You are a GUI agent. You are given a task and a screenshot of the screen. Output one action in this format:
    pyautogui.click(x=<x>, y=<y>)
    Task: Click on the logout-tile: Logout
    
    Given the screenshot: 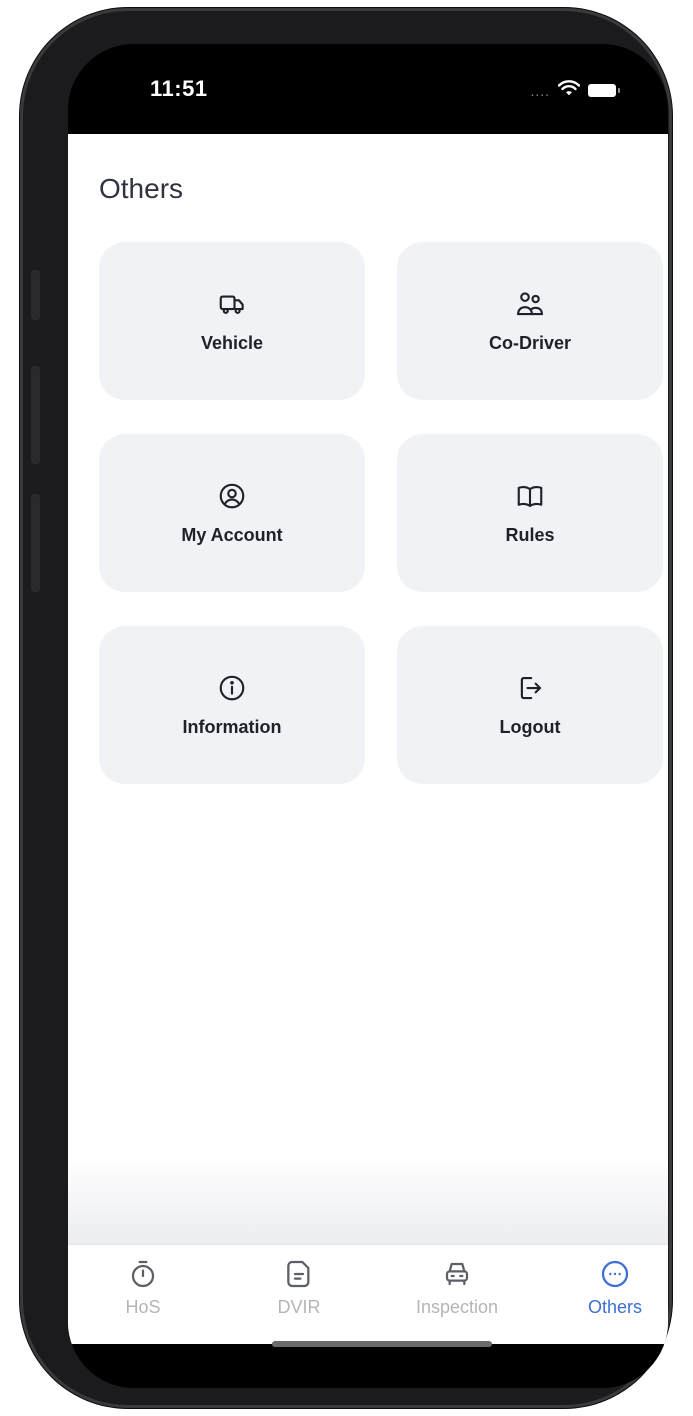 What is the action you would take?
    pyautogui.click(x=530, y=705)
    